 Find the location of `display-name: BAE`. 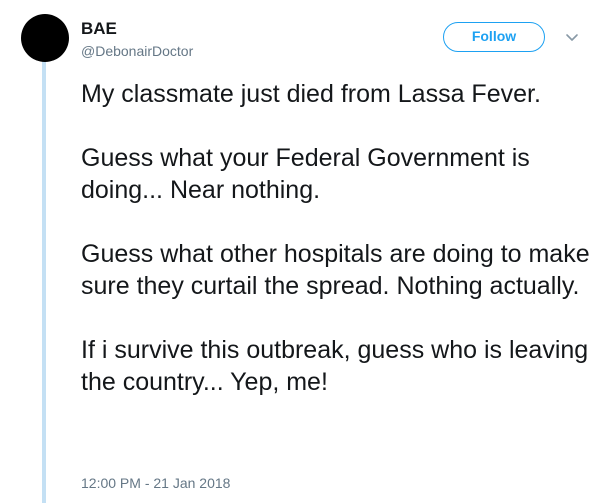

display-name: BAE is located at coordinates (99, 29).